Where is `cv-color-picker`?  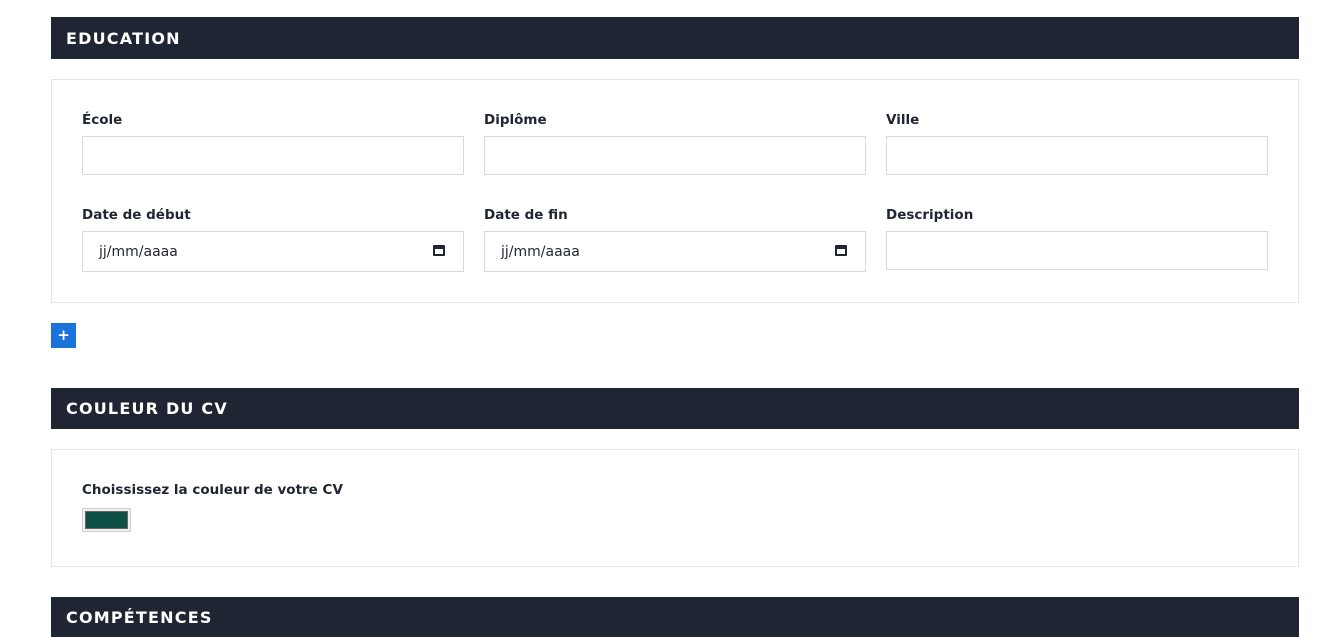
cv-color-picker is located at coordinates (106, 520).